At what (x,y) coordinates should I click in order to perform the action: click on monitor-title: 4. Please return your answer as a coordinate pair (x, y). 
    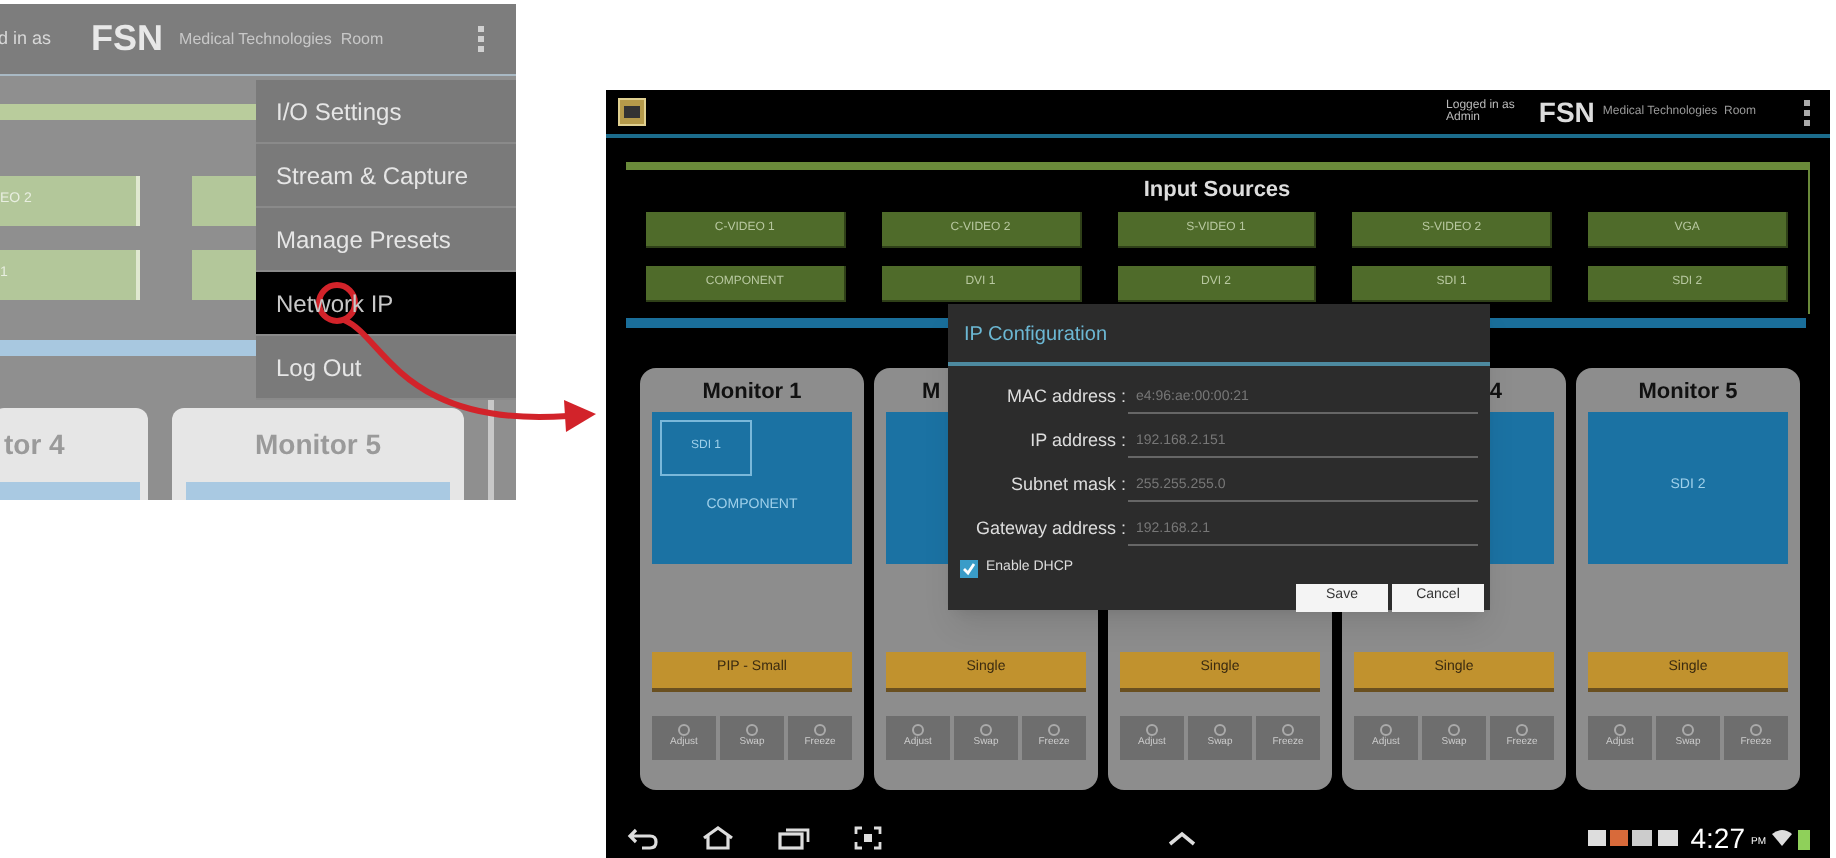
    Looking at the image, I should click on (1496, 392).